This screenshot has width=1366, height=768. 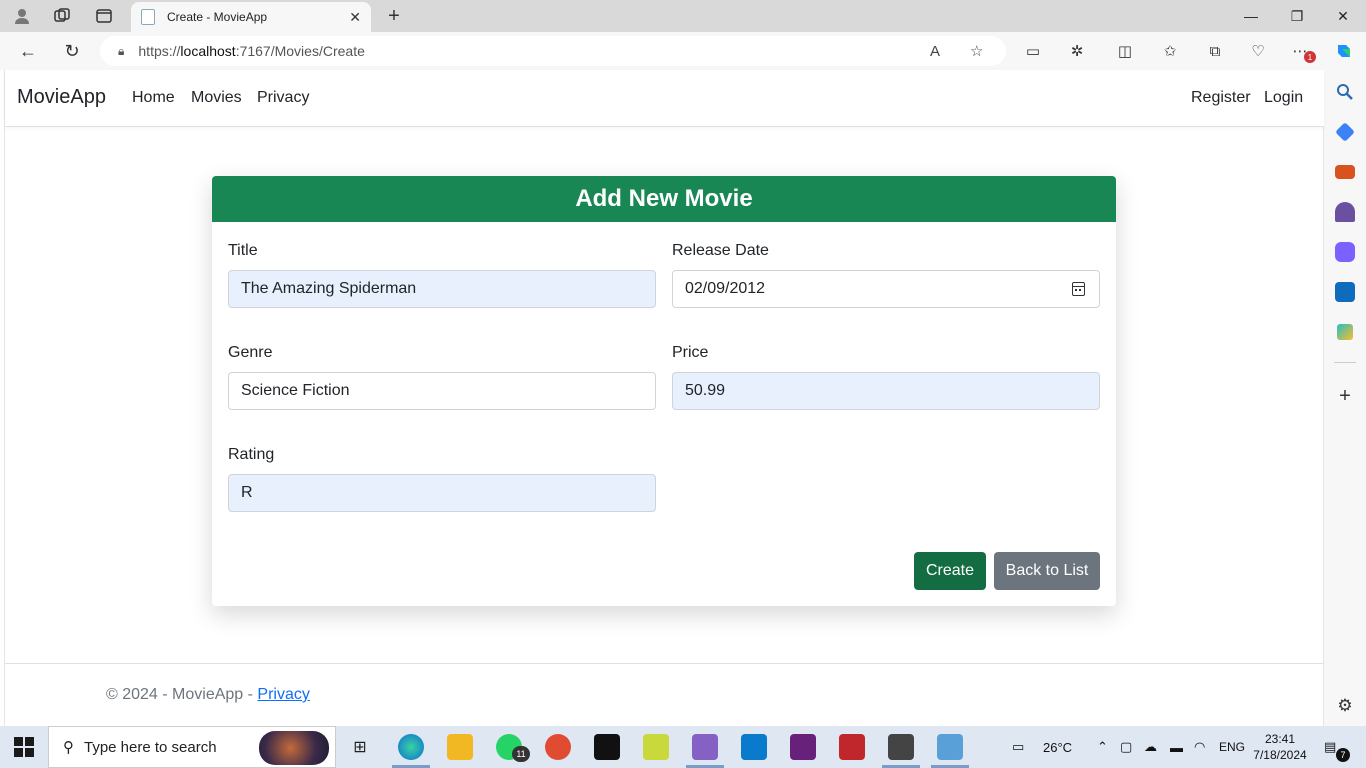 What do you see at coordinates (283, 98) in the screenshot?
I see `nav-privacy-link: Privacy` at bounding box center [283, 98].